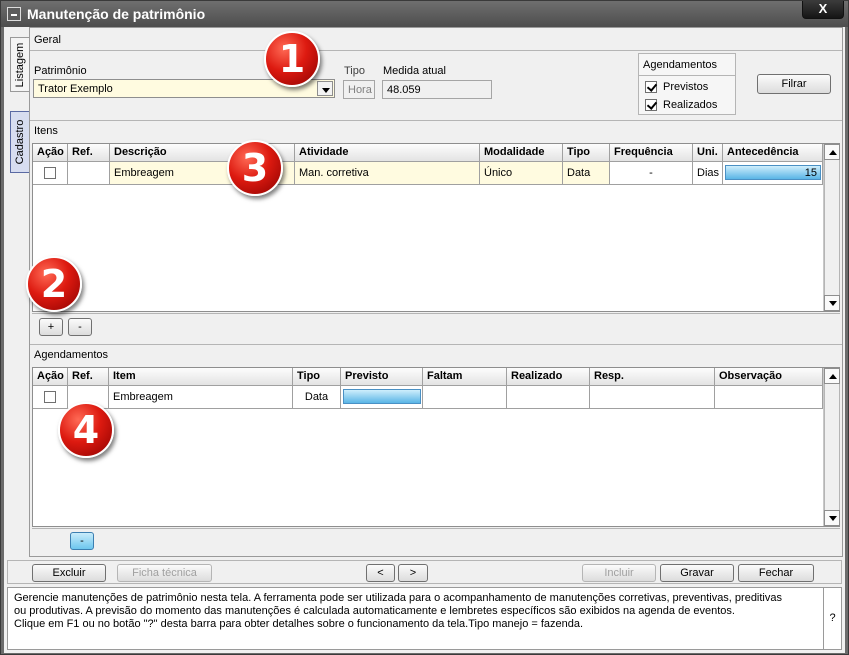  I want to click on medida-field: 48.059, so click(437, 89).